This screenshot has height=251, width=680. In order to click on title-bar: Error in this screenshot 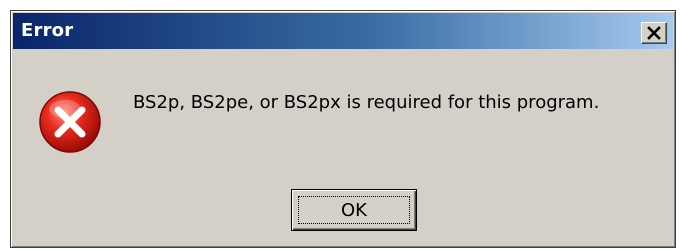, I will do `click(343, 31)`.